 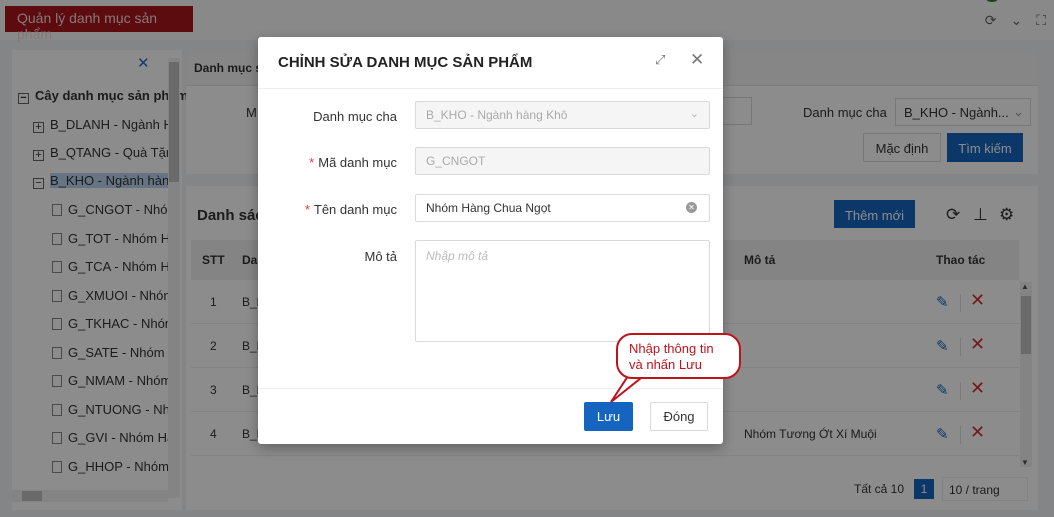 I want to click on expand-icon: ⤢, so click(x=660, y=60).